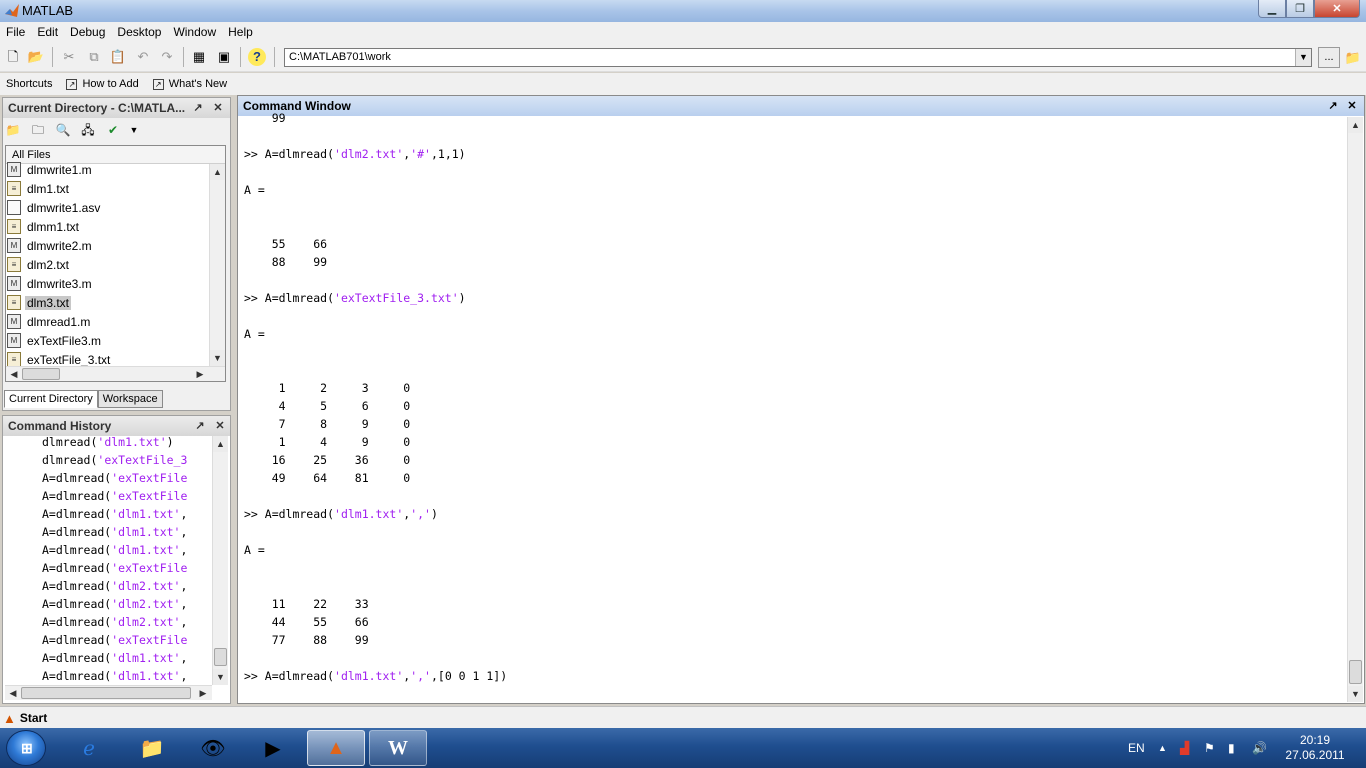 Image resolution: width=1366 pixels, height=768 pixels. What do you see at coordinates (130, 399) in the screenshot?
I see `tab-workspace: Workspace` at bounding box center [130, 399].